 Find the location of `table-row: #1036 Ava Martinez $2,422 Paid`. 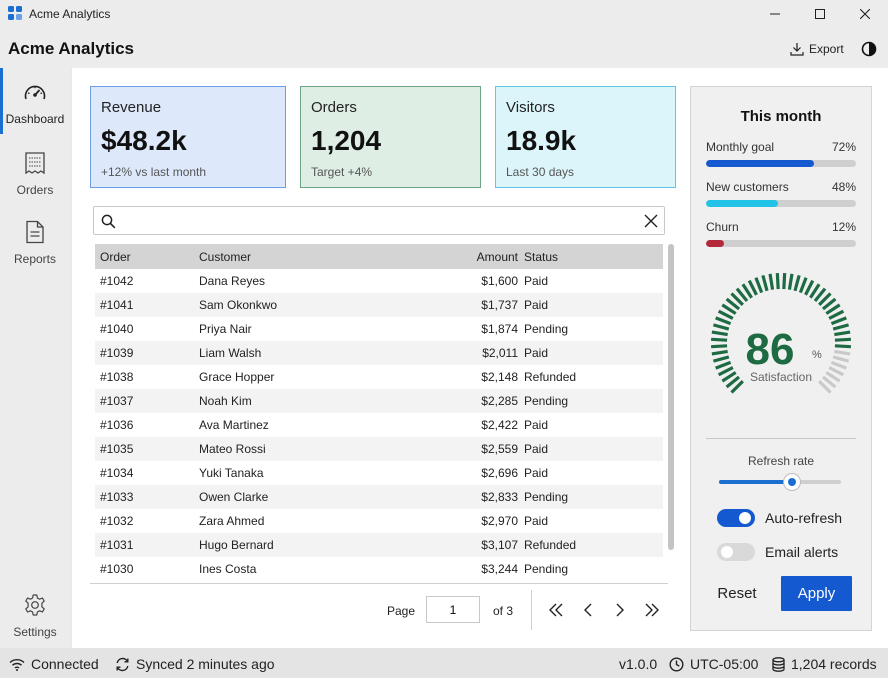

table-row: #1036 Ava Martinez $2,422 Paid is located at coordinates (379, 425).